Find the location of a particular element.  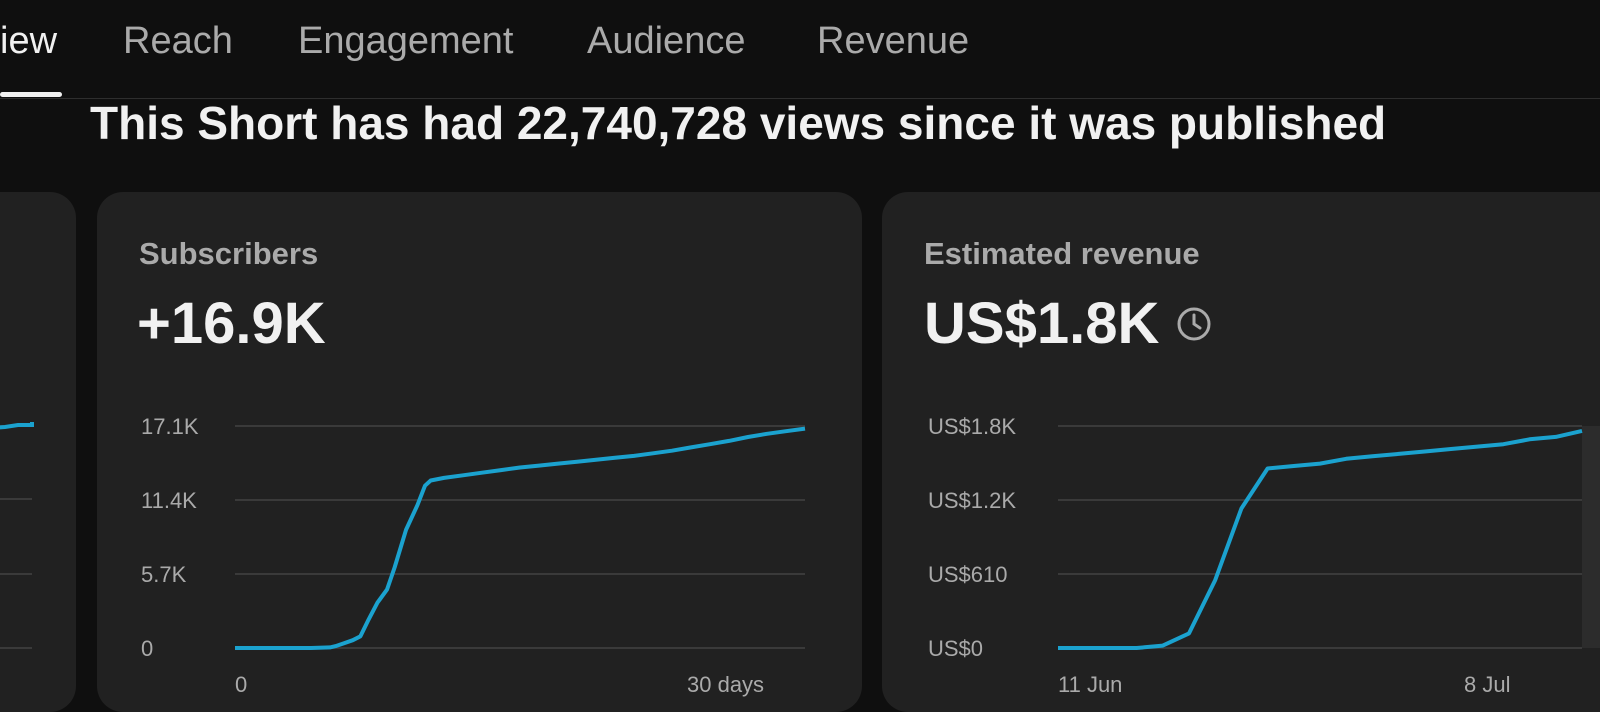

tab-reach: Reach is located at coordinates (178, 41).